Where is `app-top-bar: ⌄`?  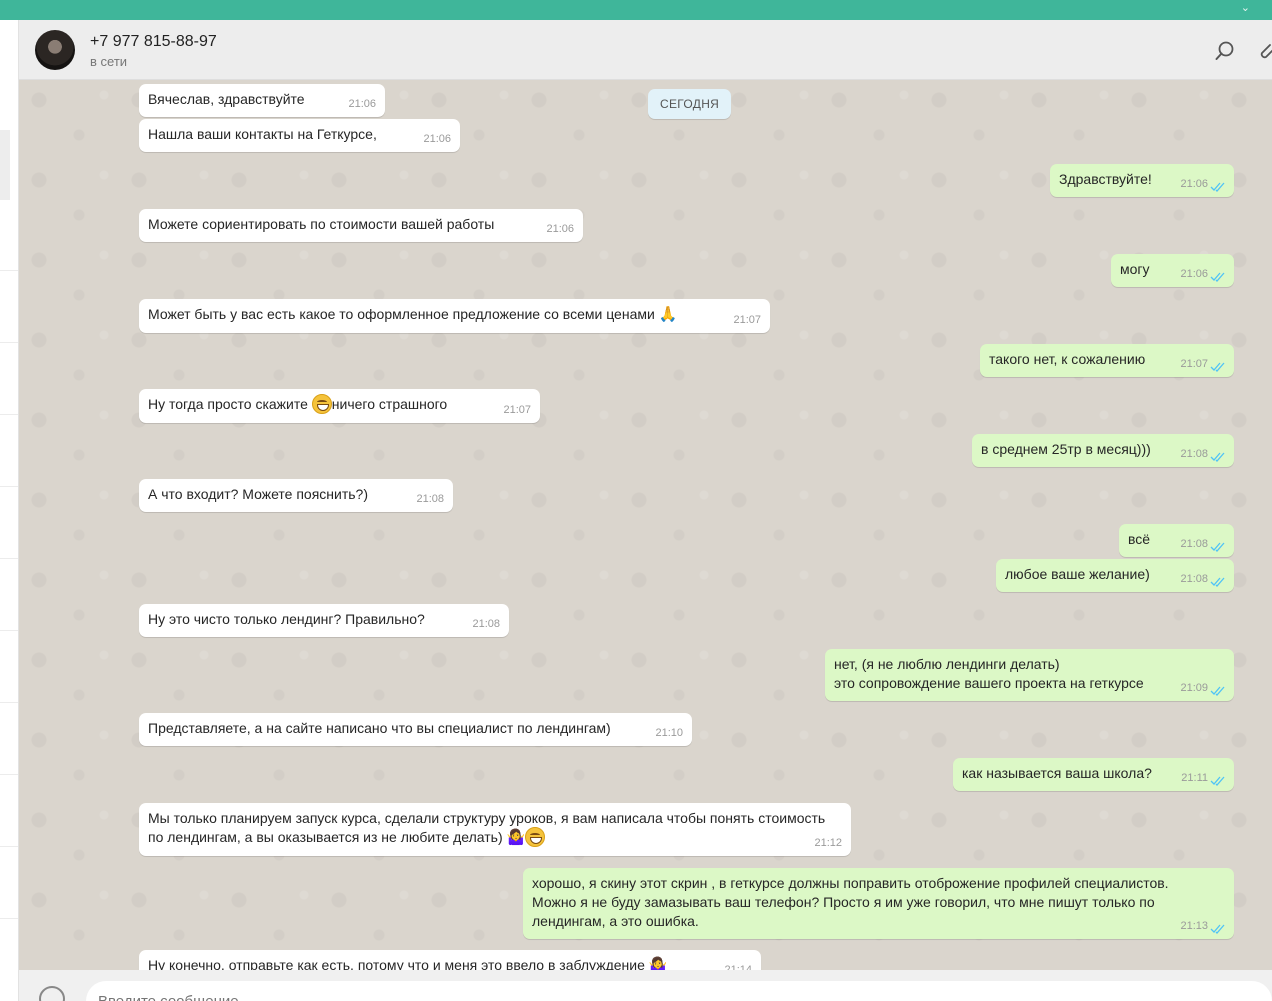
app-top-bar: ⌄ is located at coordinates (636, 10).